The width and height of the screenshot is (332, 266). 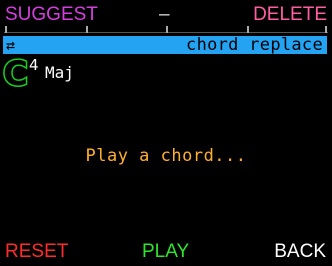 I want to click on mode-label: chord replace, so click(x=254, y=45).